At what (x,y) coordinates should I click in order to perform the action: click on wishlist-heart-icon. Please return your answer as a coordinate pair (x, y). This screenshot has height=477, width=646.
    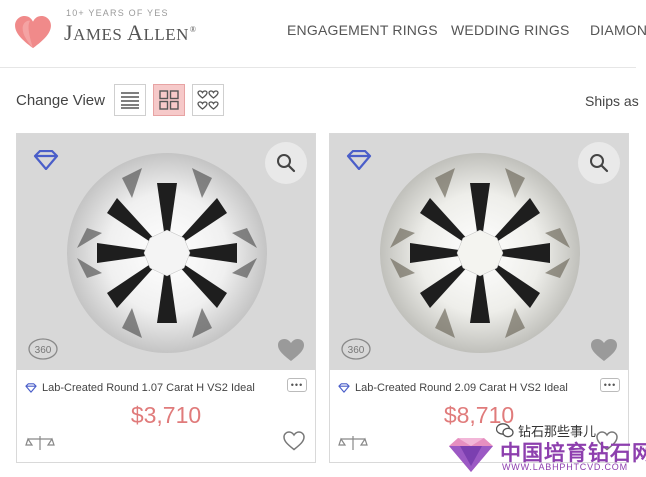
    Looking at the image, I should click on (294, 441).